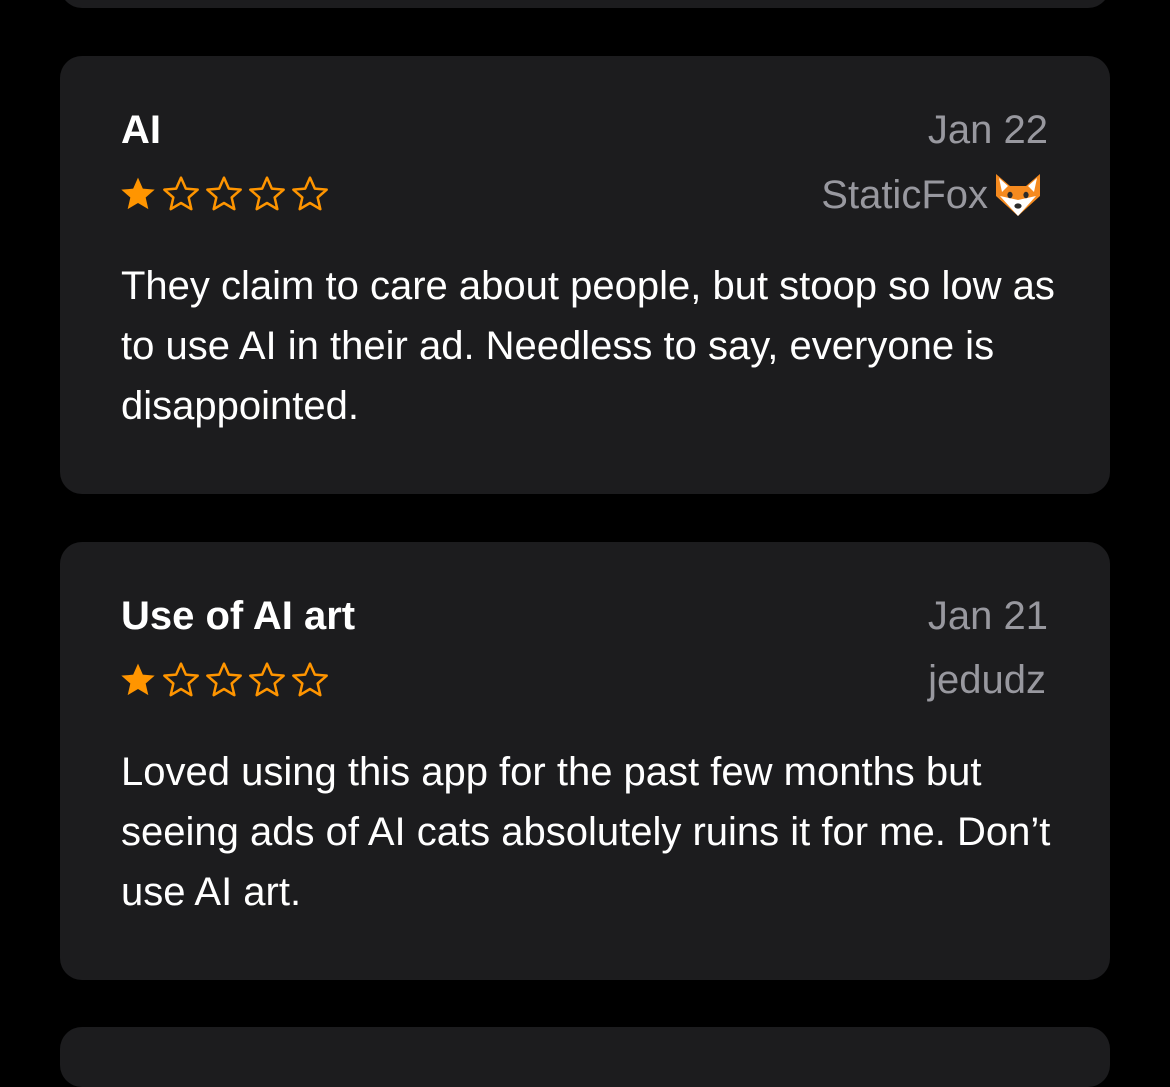 The image size is (1170, 1087). I want to click on review-author: StaticFox, so click(933, 195).